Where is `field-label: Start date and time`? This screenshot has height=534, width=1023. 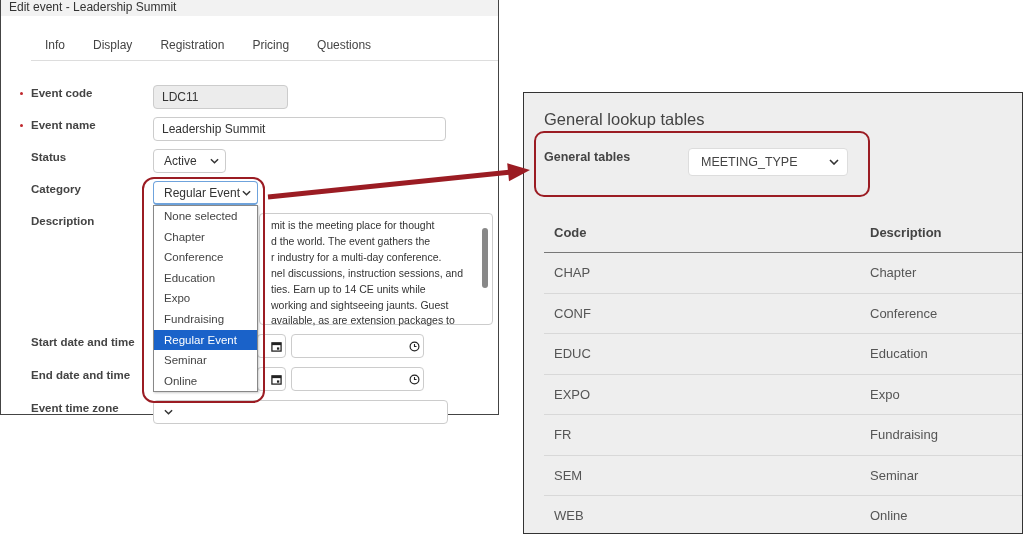
field-label: Start date and time is located at coordinates (82, 342).